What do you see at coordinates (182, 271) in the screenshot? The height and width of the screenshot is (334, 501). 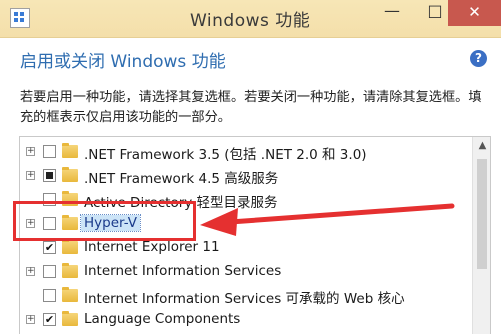 I see `feature-label: Internet Information Services` at bounding box center [182, 271].